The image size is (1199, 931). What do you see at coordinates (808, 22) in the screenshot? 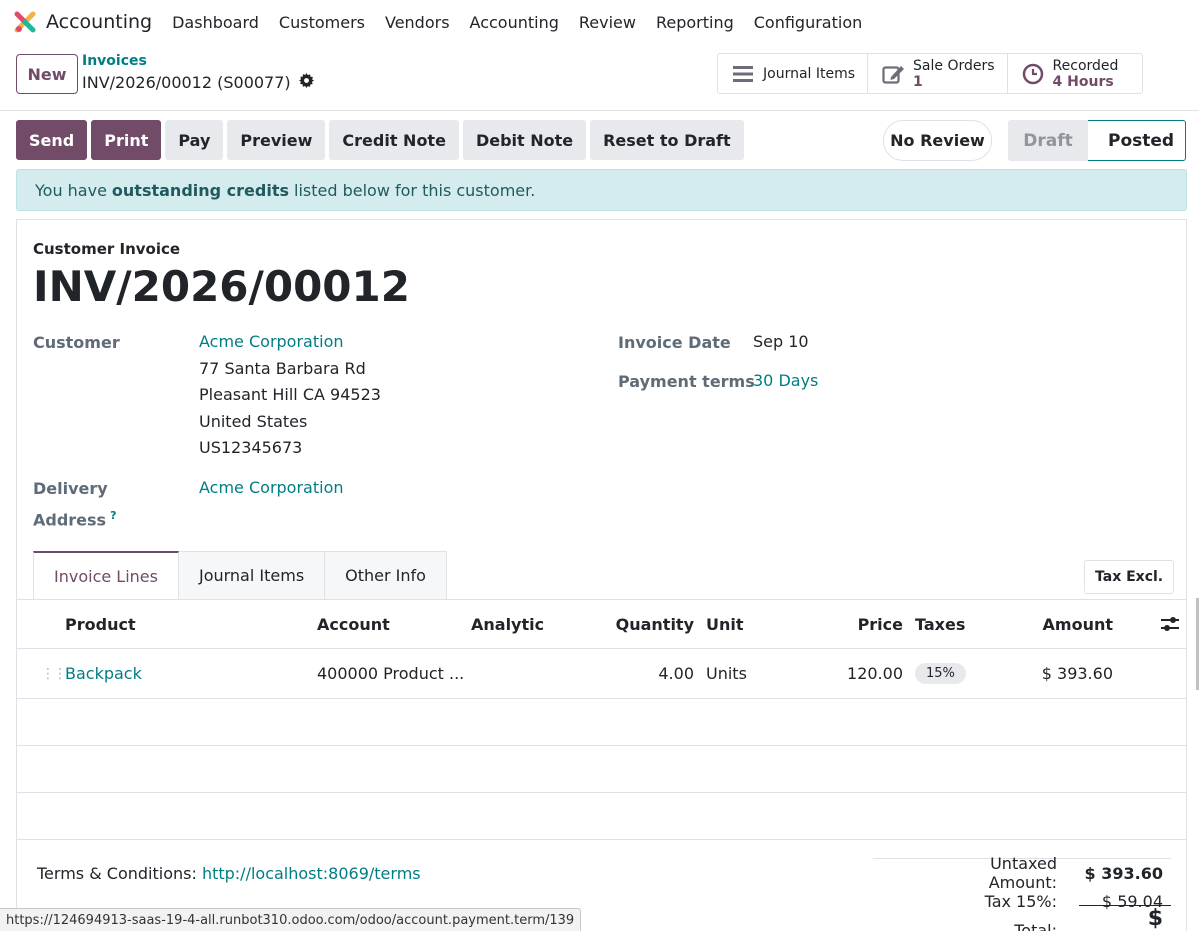
I see `menu-configuration: Configuration` at bounding box center [808, 22].